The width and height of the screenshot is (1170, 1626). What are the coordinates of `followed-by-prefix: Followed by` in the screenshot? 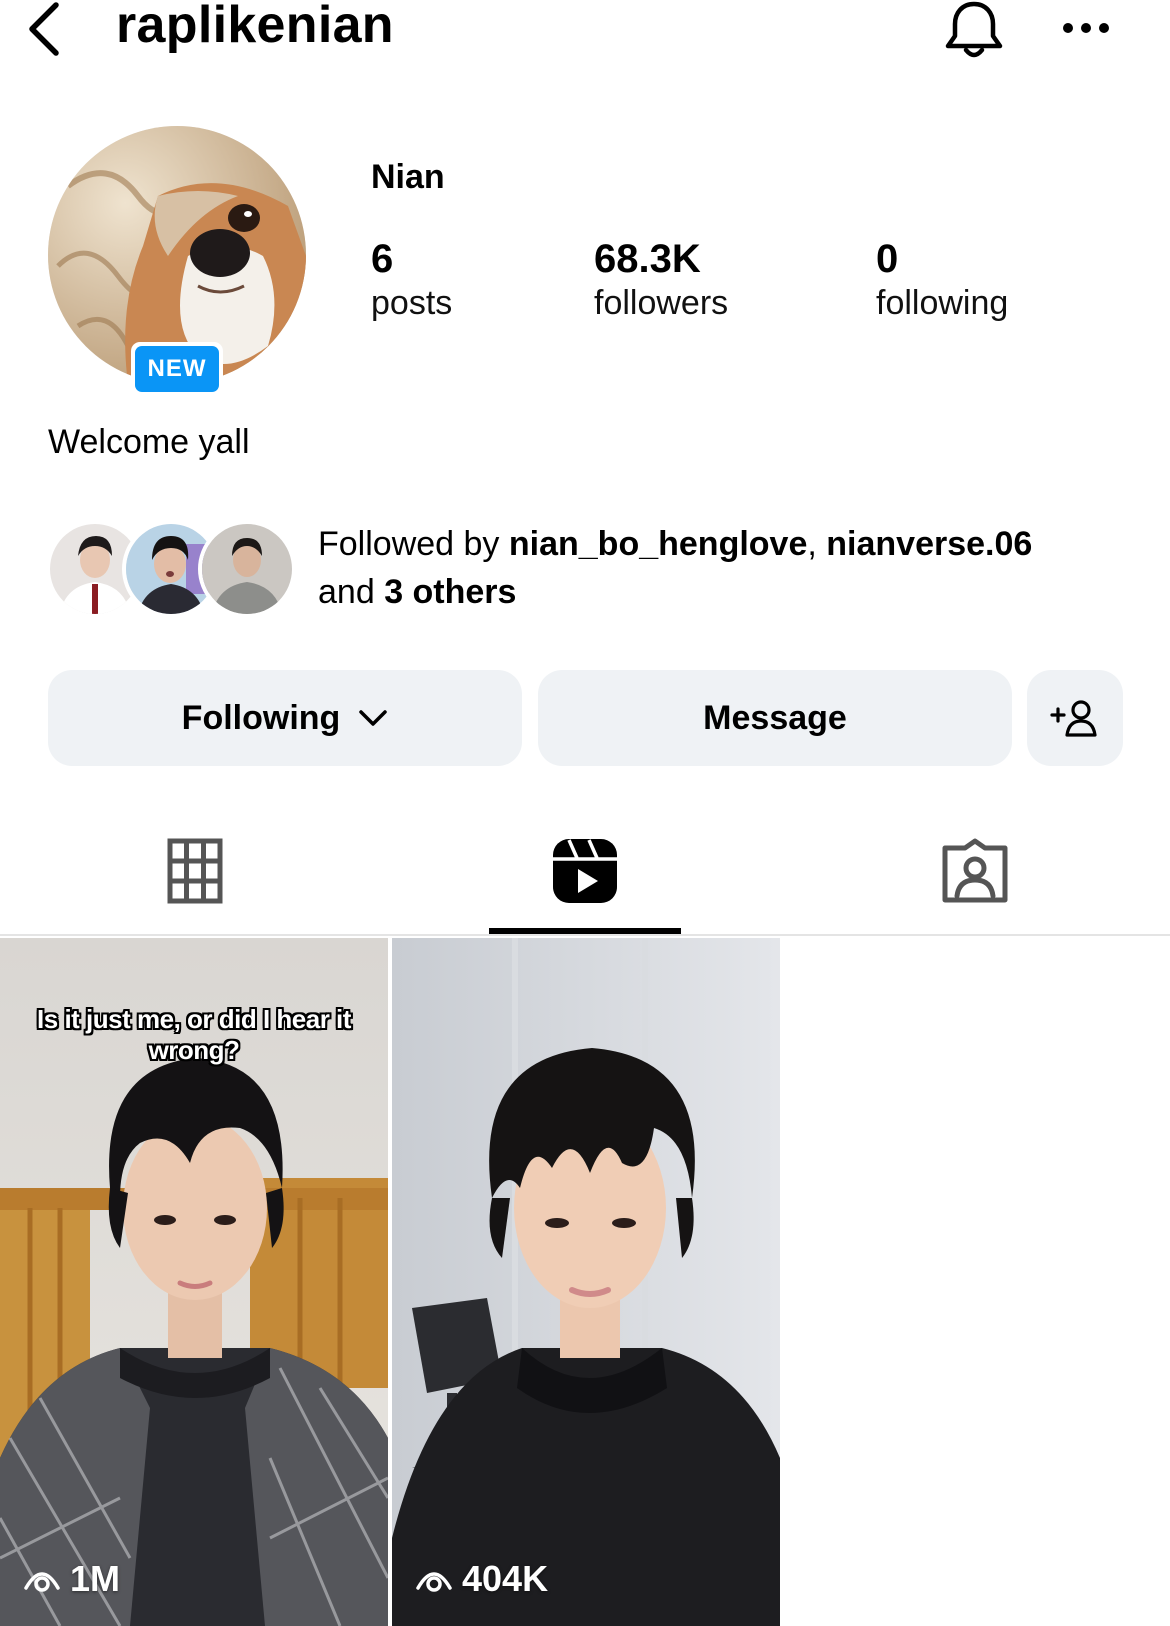 It's located at (413, 544).